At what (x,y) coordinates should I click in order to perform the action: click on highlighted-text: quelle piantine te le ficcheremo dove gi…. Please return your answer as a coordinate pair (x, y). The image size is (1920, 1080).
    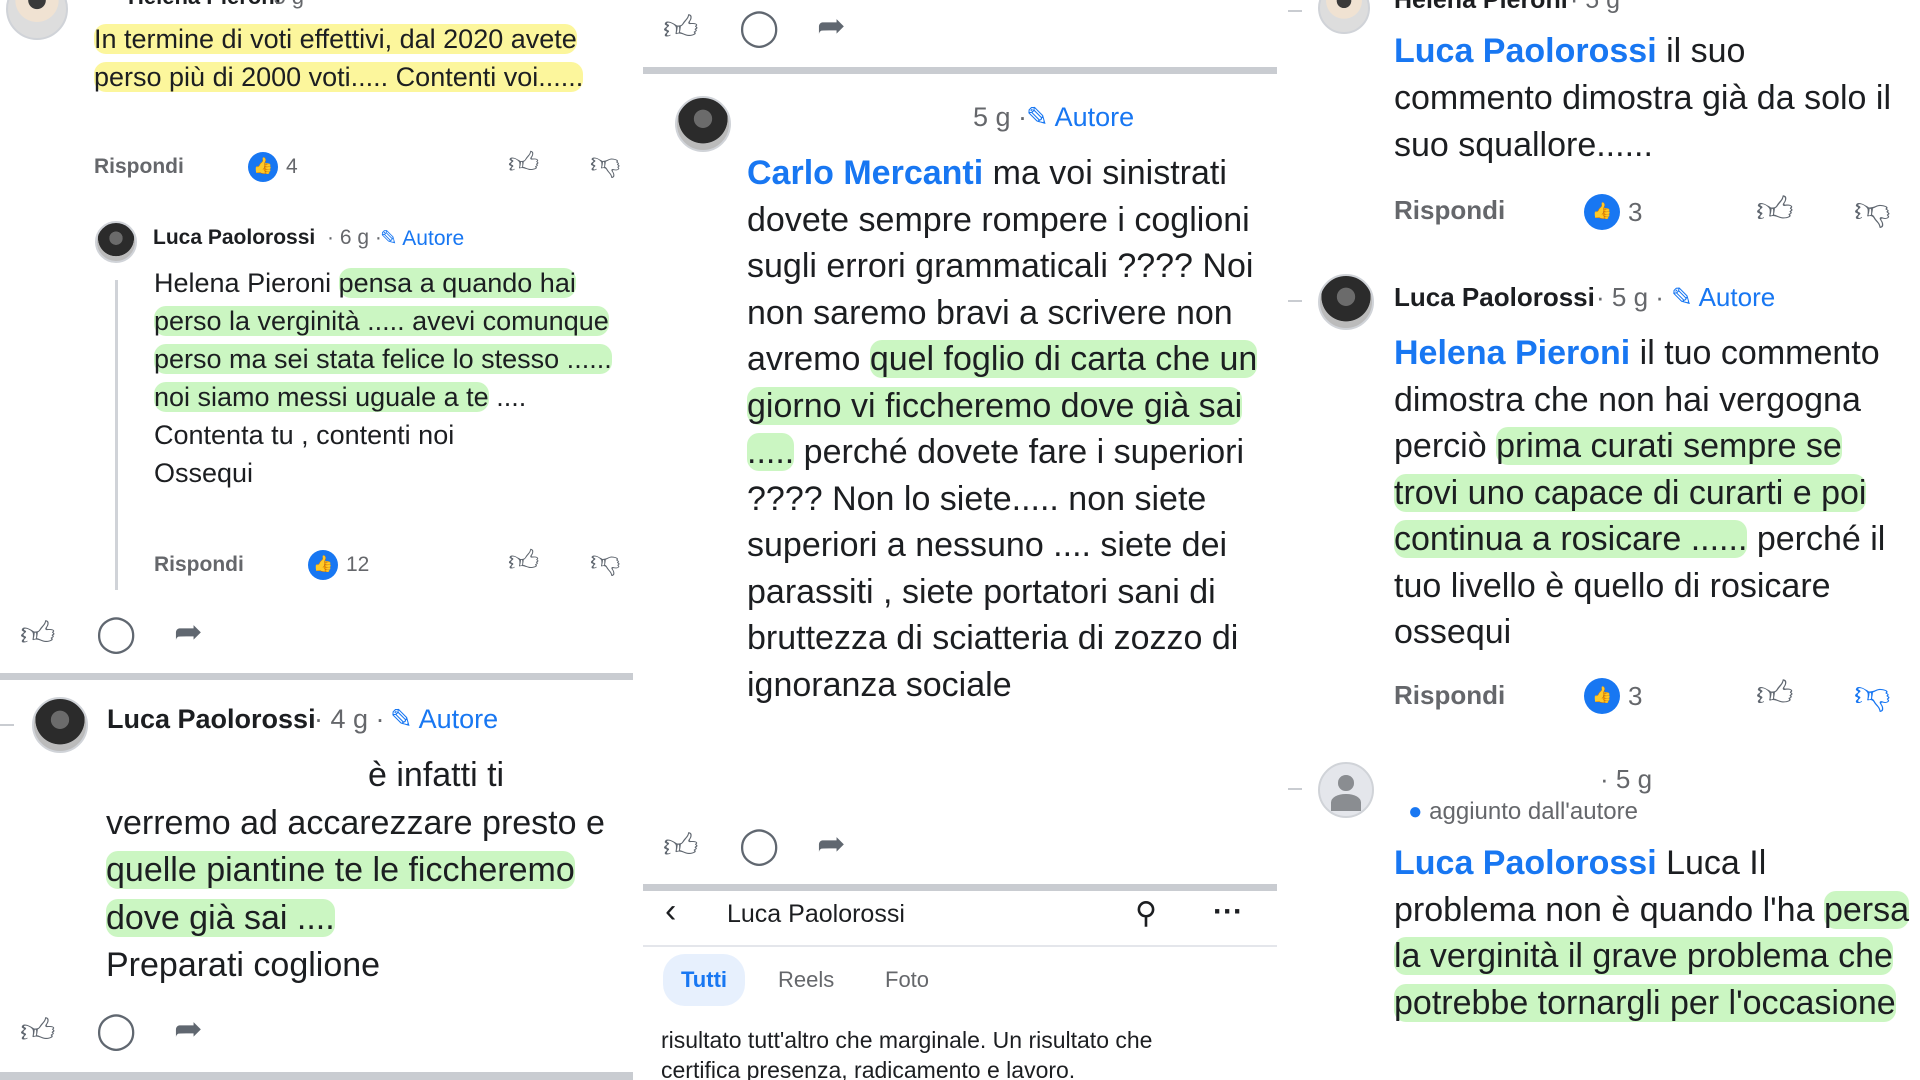
    Looking at the image, I should click on (340, 894).